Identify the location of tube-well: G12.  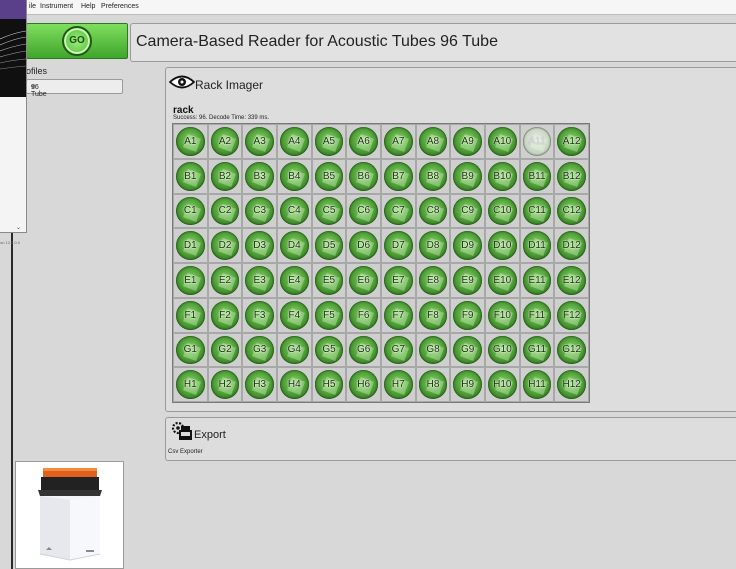
(571, 350).